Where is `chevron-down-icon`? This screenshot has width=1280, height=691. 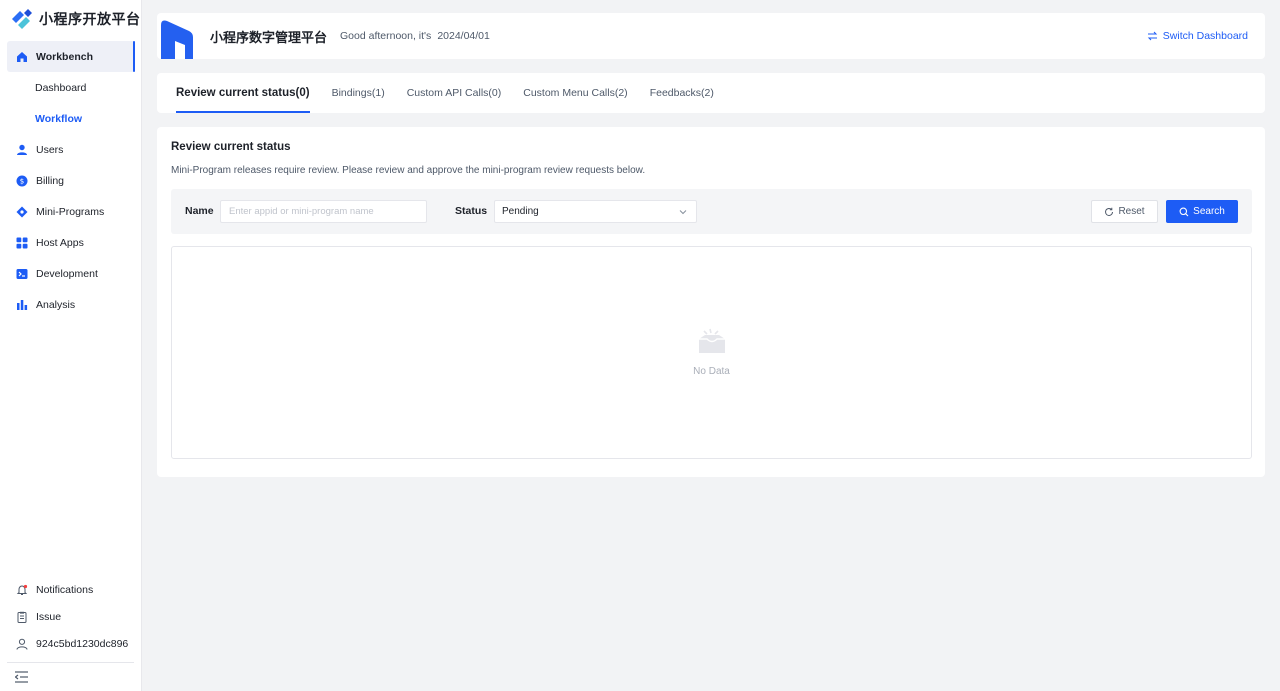 chevron-down-icon is located at coordinates (683, 212).